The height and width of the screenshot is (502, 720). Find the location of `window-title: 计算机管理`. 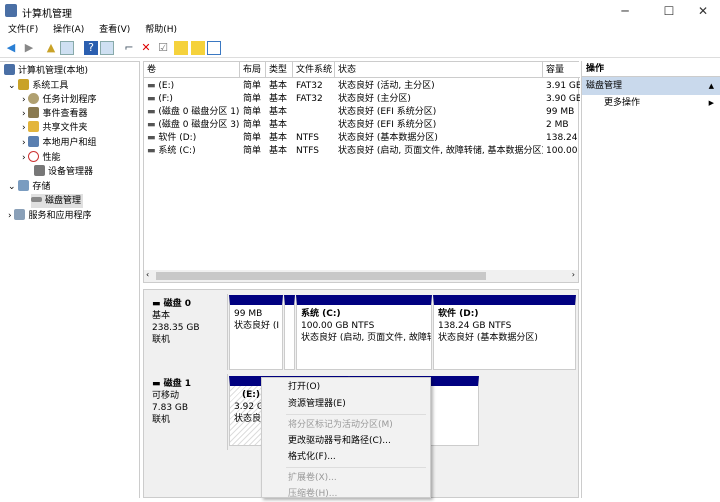

window-title: 计算机管理 is located at coordinates (47, 14).